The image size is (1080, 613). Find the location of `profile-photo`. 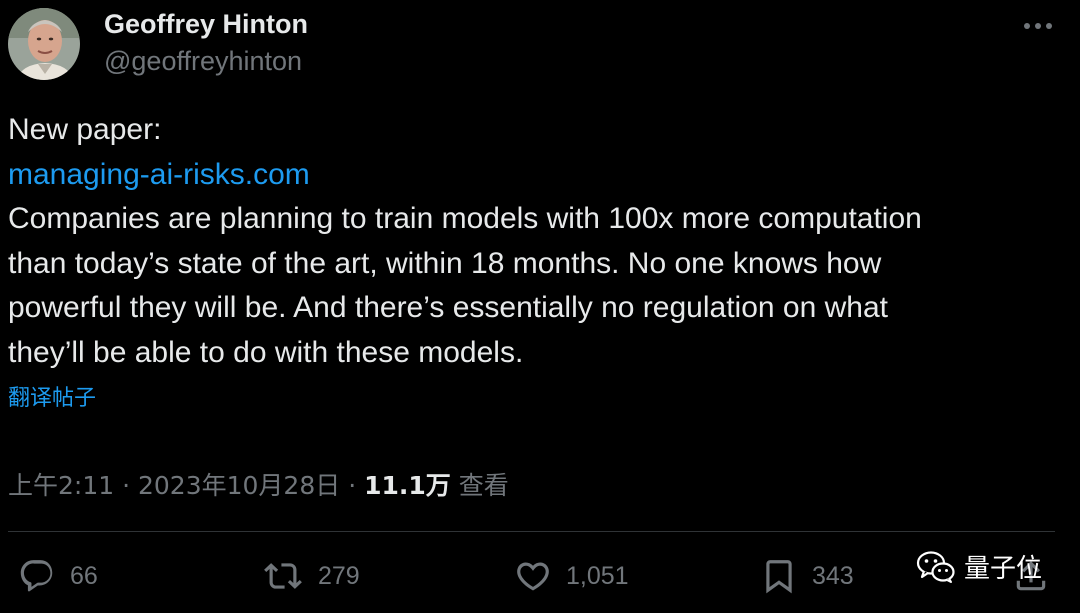

profile-photo is located at coordinates (44, 44).